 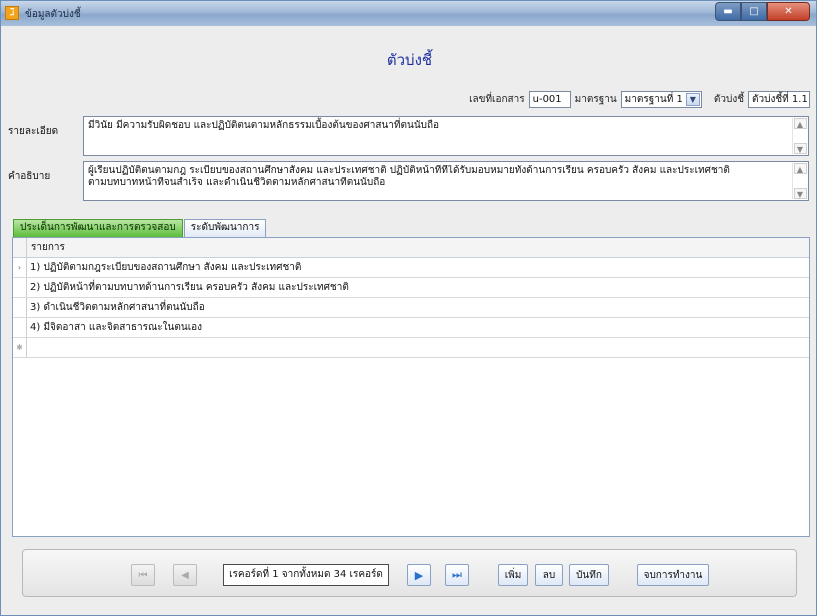 What do you see at coordinates (692, 99) in the screenshot?
I see `chevron-down-icon: ▼` at bounding box center [692, 99].